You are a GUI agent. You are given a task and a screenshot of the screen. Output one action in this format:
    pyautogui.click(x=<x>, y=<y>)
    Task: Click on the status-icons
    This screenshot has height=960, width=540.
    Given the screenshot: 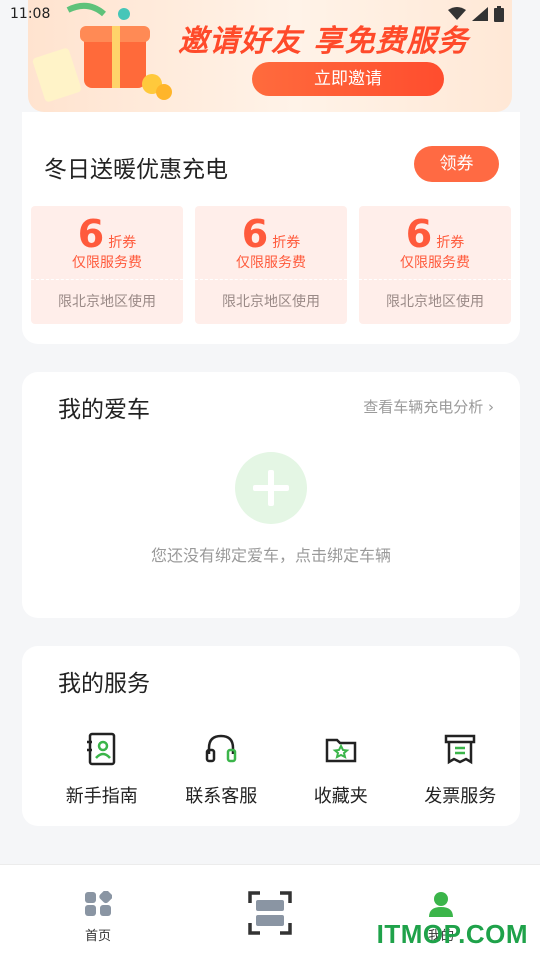 What is the action you would take?
    pyautogui.click(x=476, y=14)
    